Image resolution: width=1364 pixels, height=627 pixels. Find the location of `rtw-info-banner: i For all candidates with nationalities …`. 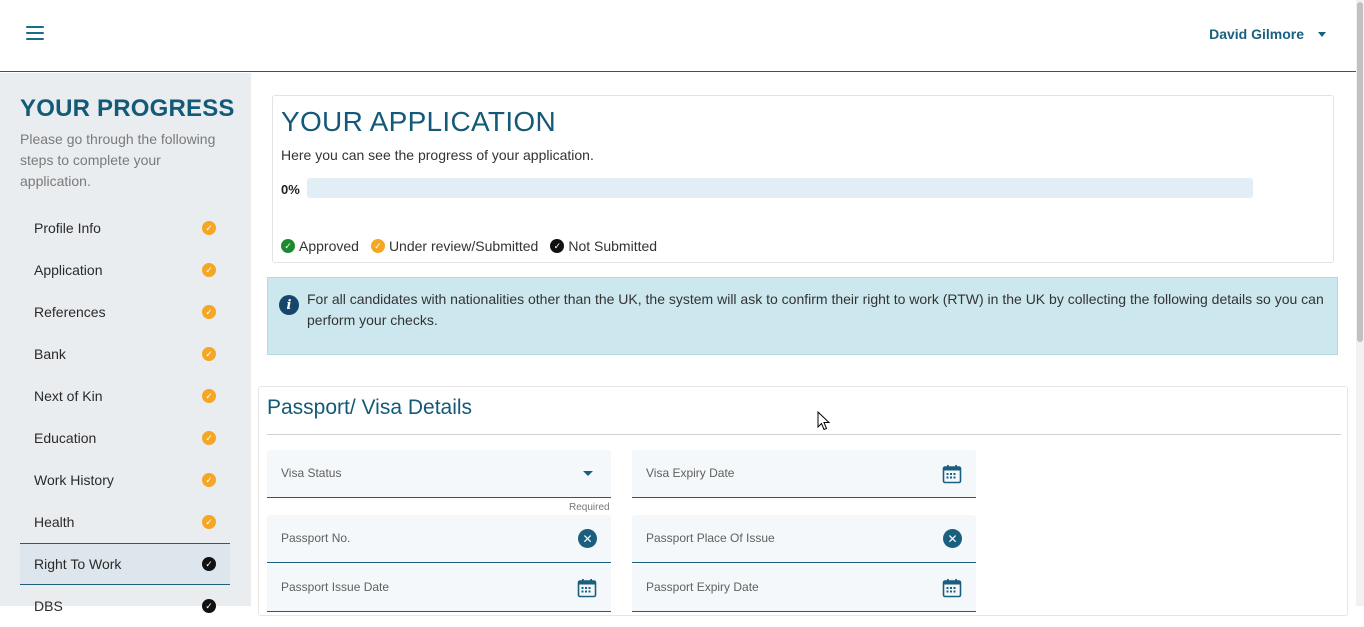

rtw-info-banner: i For all candidates with nationalities … is located at coordinates (802, 316).